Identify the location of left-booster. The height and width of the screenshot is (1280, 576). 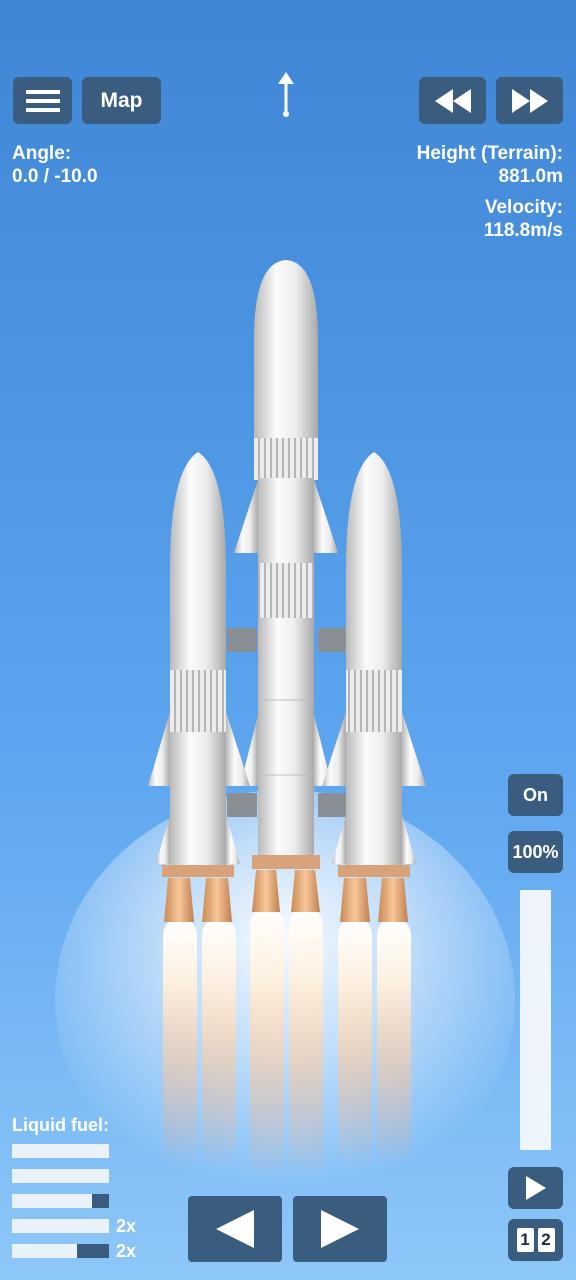
(199, 687).